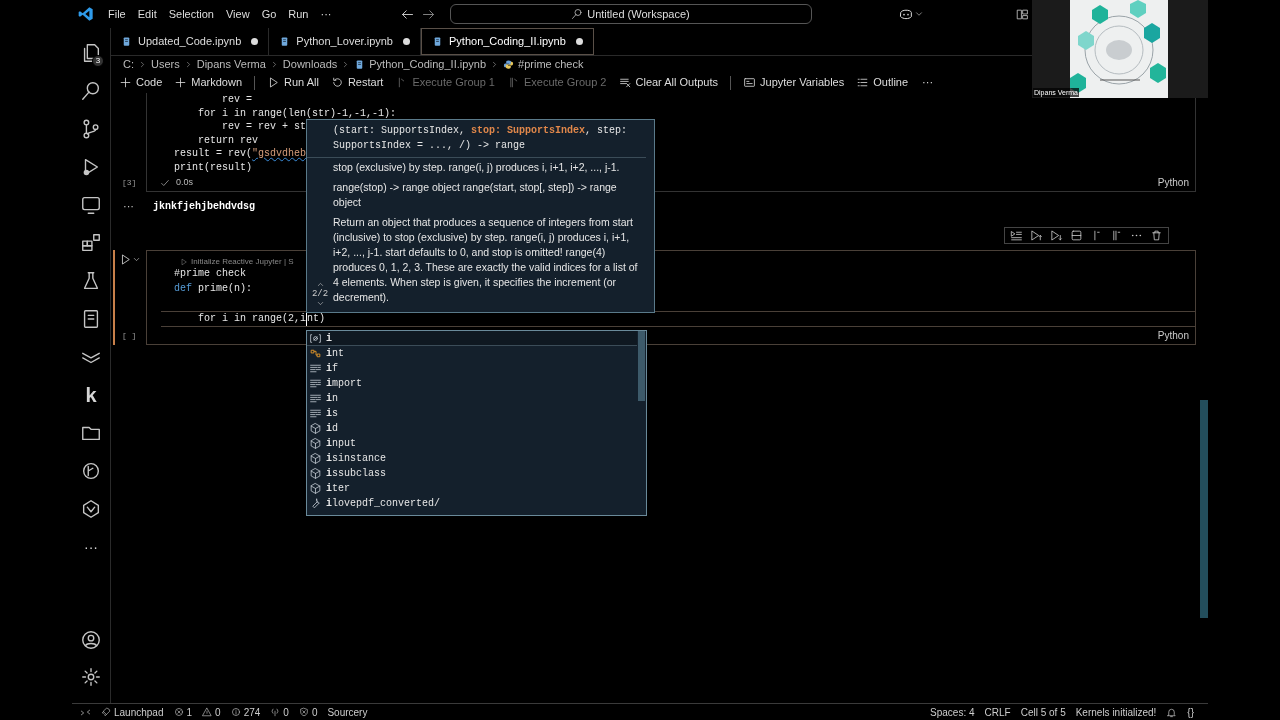 This screenshot has height=720, width=1280. What do you see at coordinates (279, 154) in the screenshot?
I see `code-text: "gsdvdheb` at bounding box center [279, 154].